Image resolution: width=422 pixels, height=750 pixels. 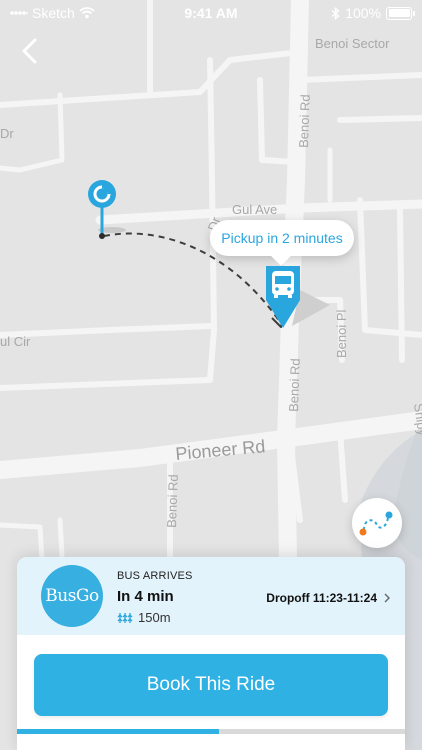 I want to click on route-icon, so click(x=376, y=523).